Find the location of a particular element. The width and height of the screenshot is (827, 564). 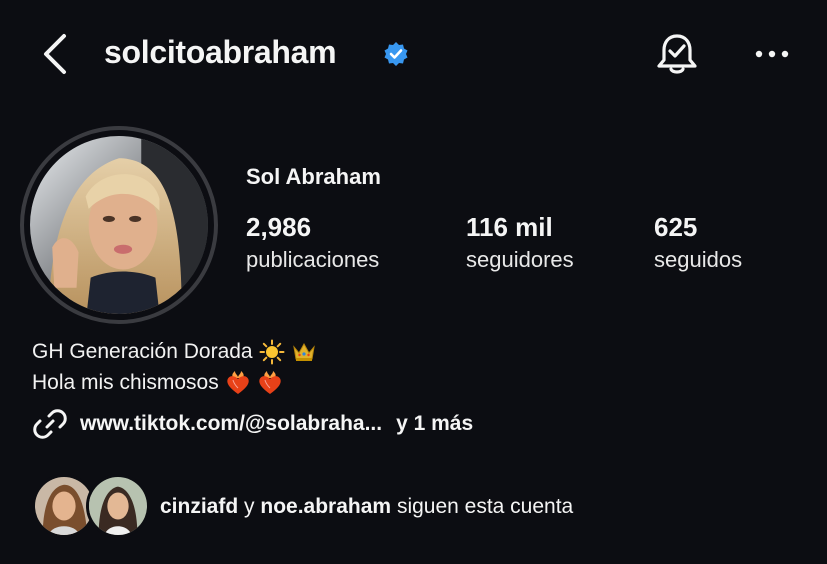

followers-label: seguidores is located at coordinates (520, 259).